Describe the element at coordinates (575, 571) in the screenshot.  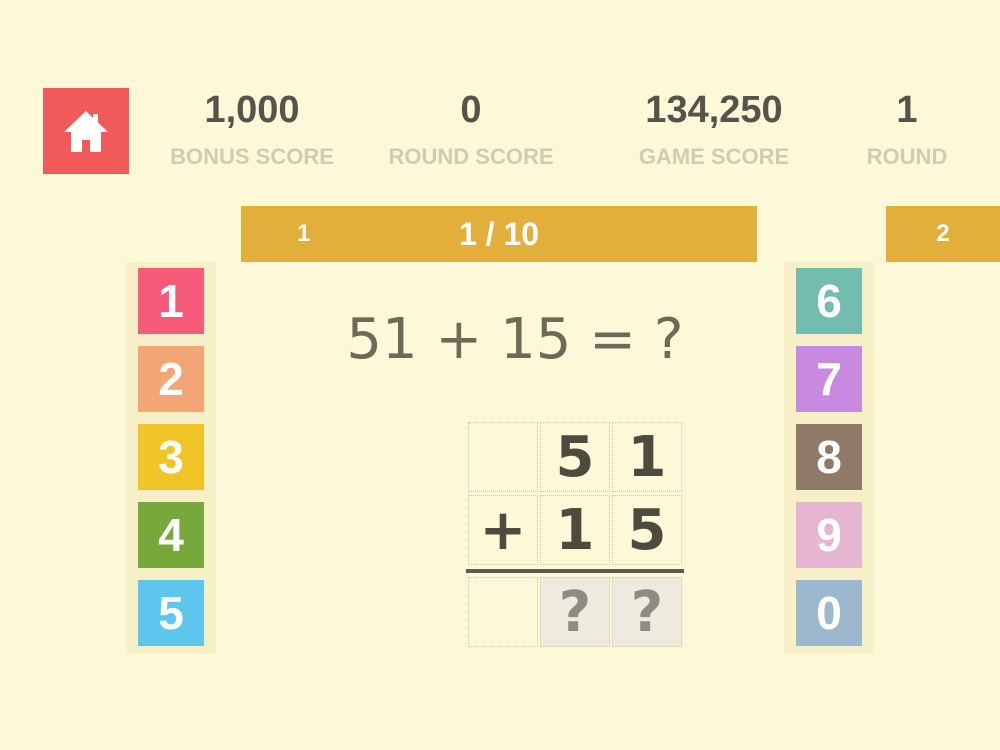
I see `sum-line` at that location.